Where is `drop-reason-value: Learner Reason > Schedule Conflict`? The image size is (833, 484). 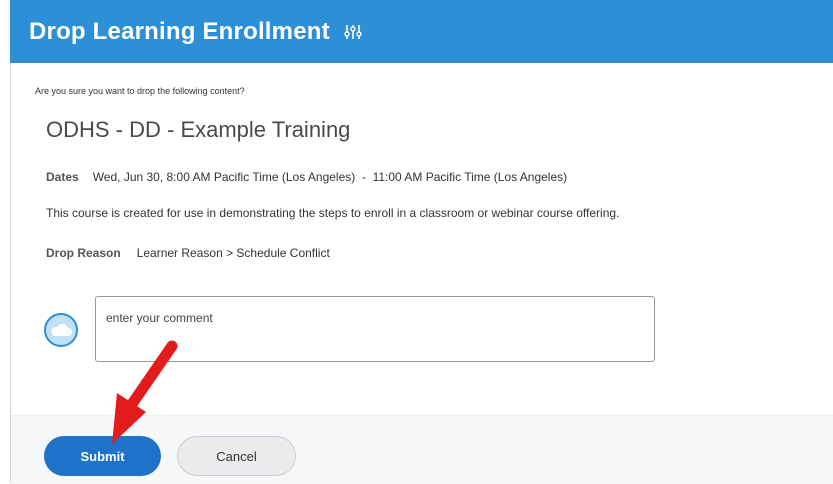 drop-reason-value: Learner Reason > Schedule Conflict is located at coordinates (233, 253).